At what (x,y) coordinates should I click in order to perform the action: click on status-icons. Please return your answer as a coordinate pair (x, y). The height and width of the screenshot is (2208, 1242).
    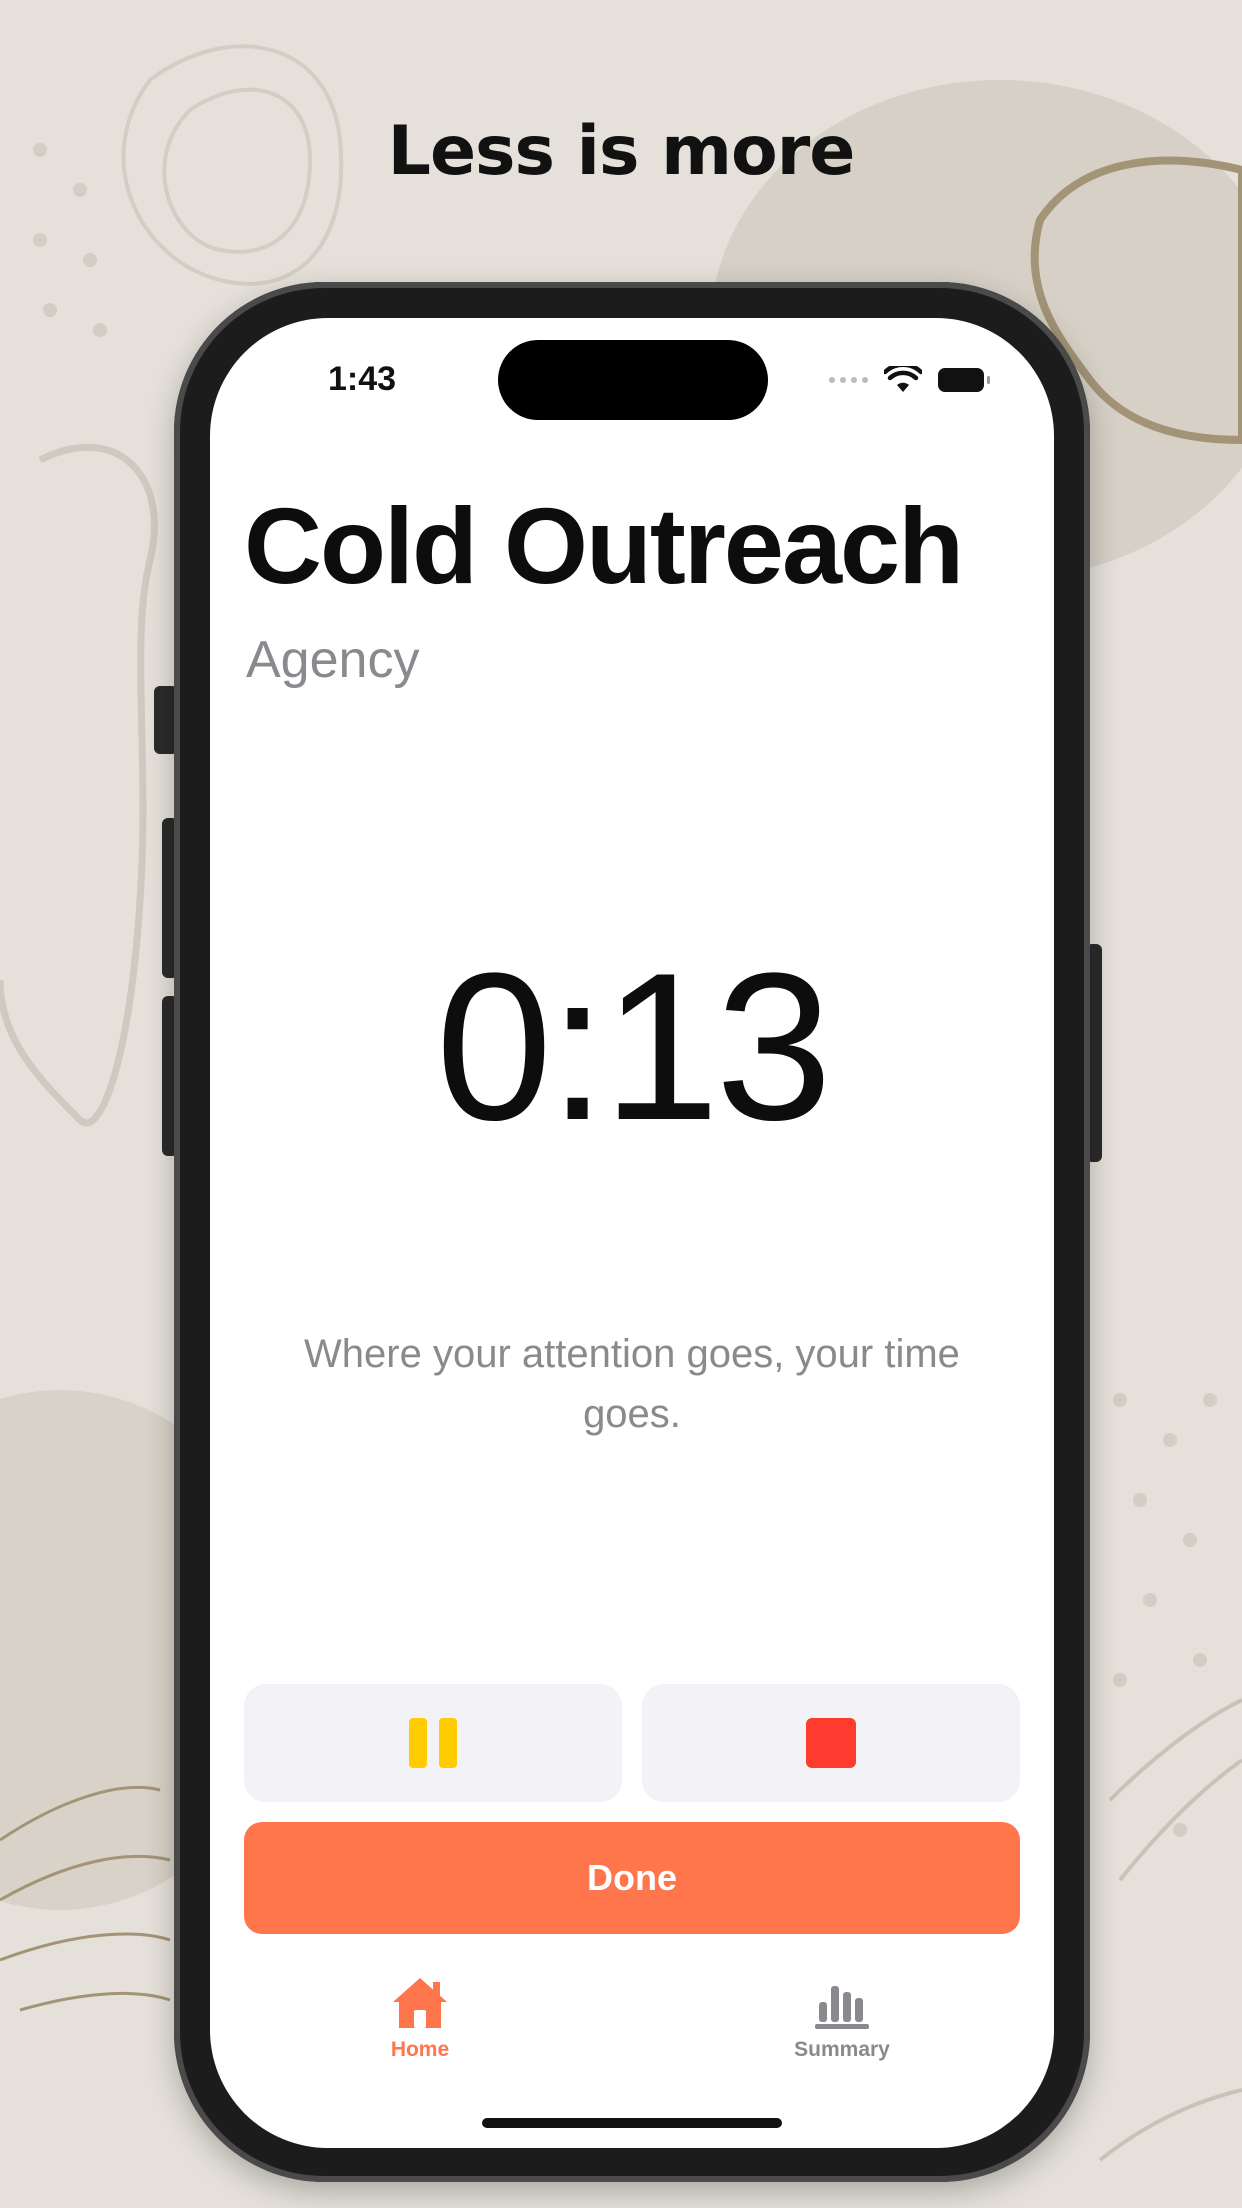
    Looking at the image, I should click on (909, 380).